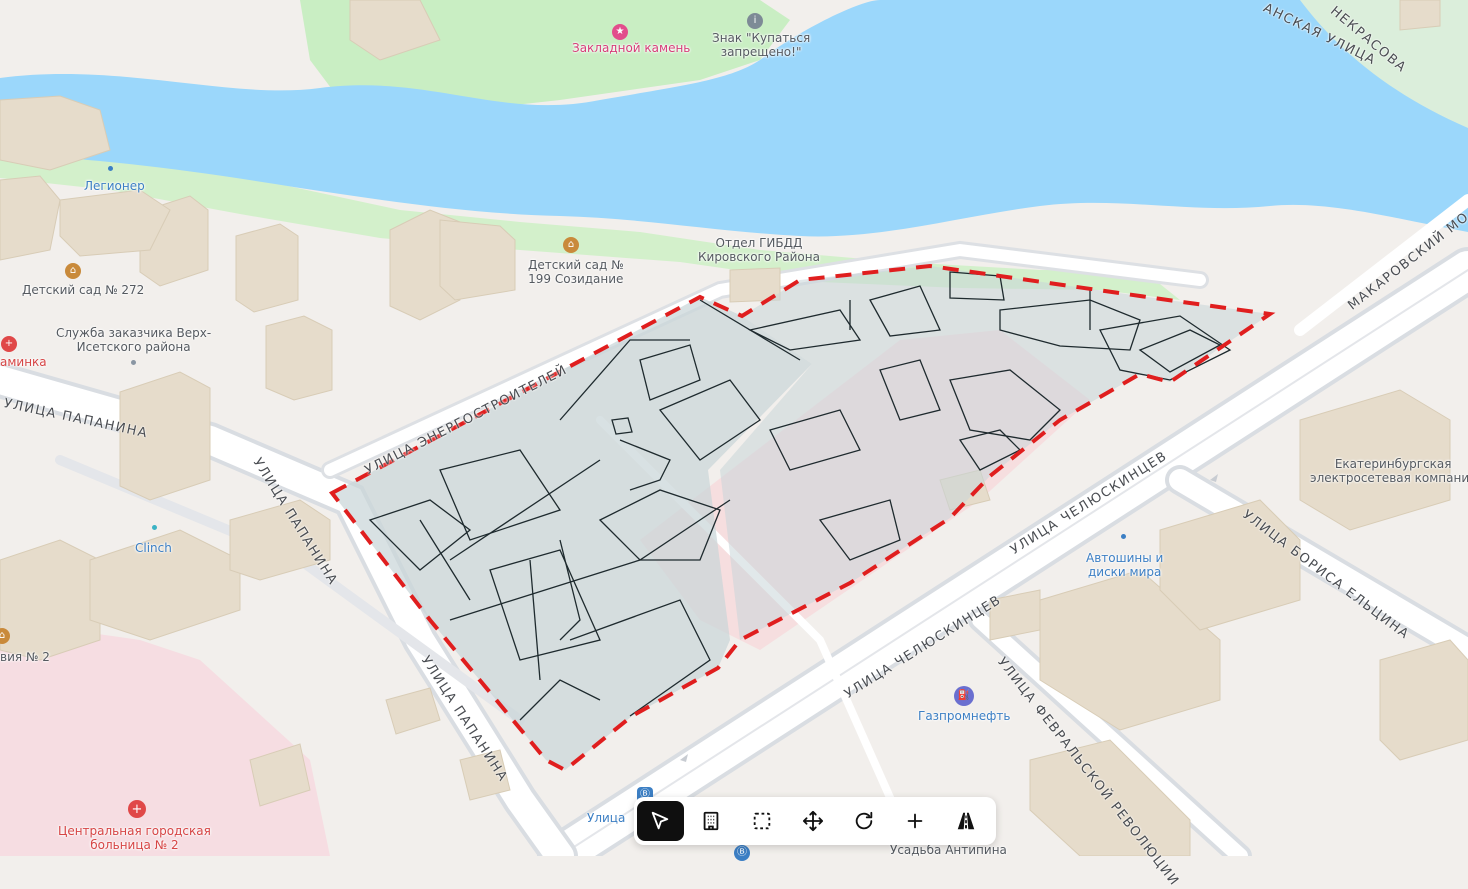  I want to click on building-icon, so click(711, 821).